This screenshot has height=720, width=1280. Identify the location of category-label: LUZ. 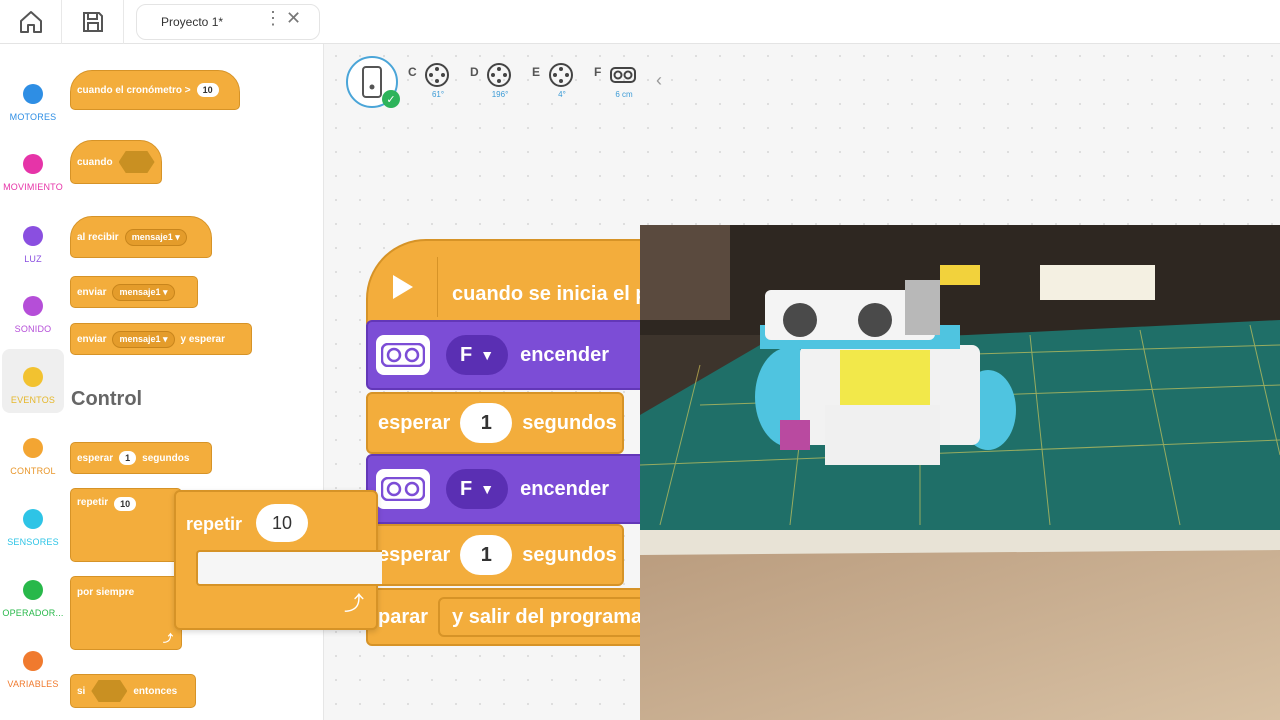
(33, 259).